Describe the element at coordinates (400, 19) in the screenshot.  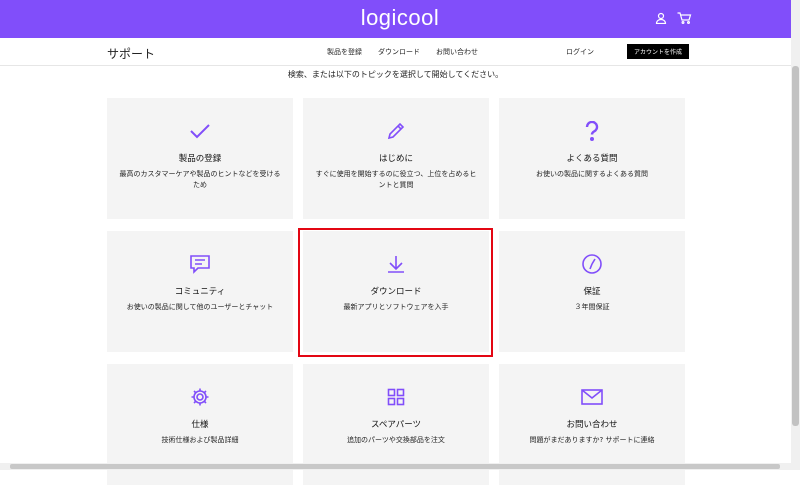
I see `top-bar: logicool` at that location.